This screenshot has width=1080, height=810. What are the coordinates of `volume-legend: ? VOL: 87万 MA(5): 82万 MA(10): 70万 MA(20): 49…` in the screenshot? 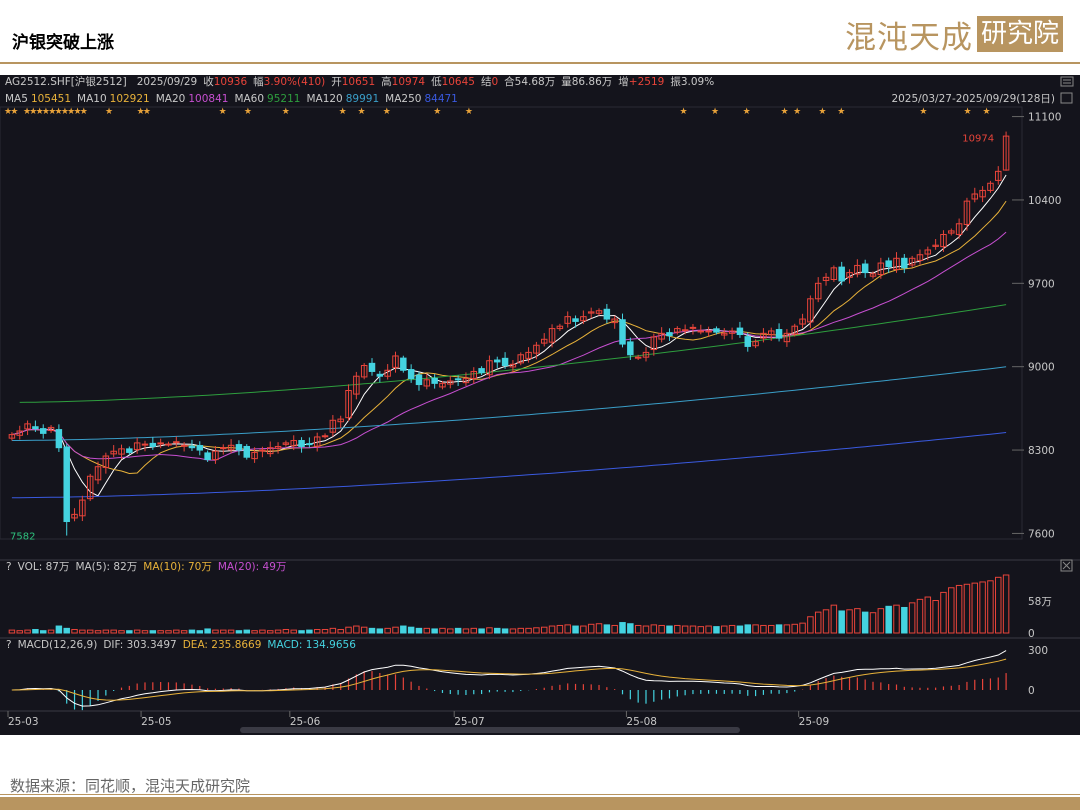 It's located at (146, 567).